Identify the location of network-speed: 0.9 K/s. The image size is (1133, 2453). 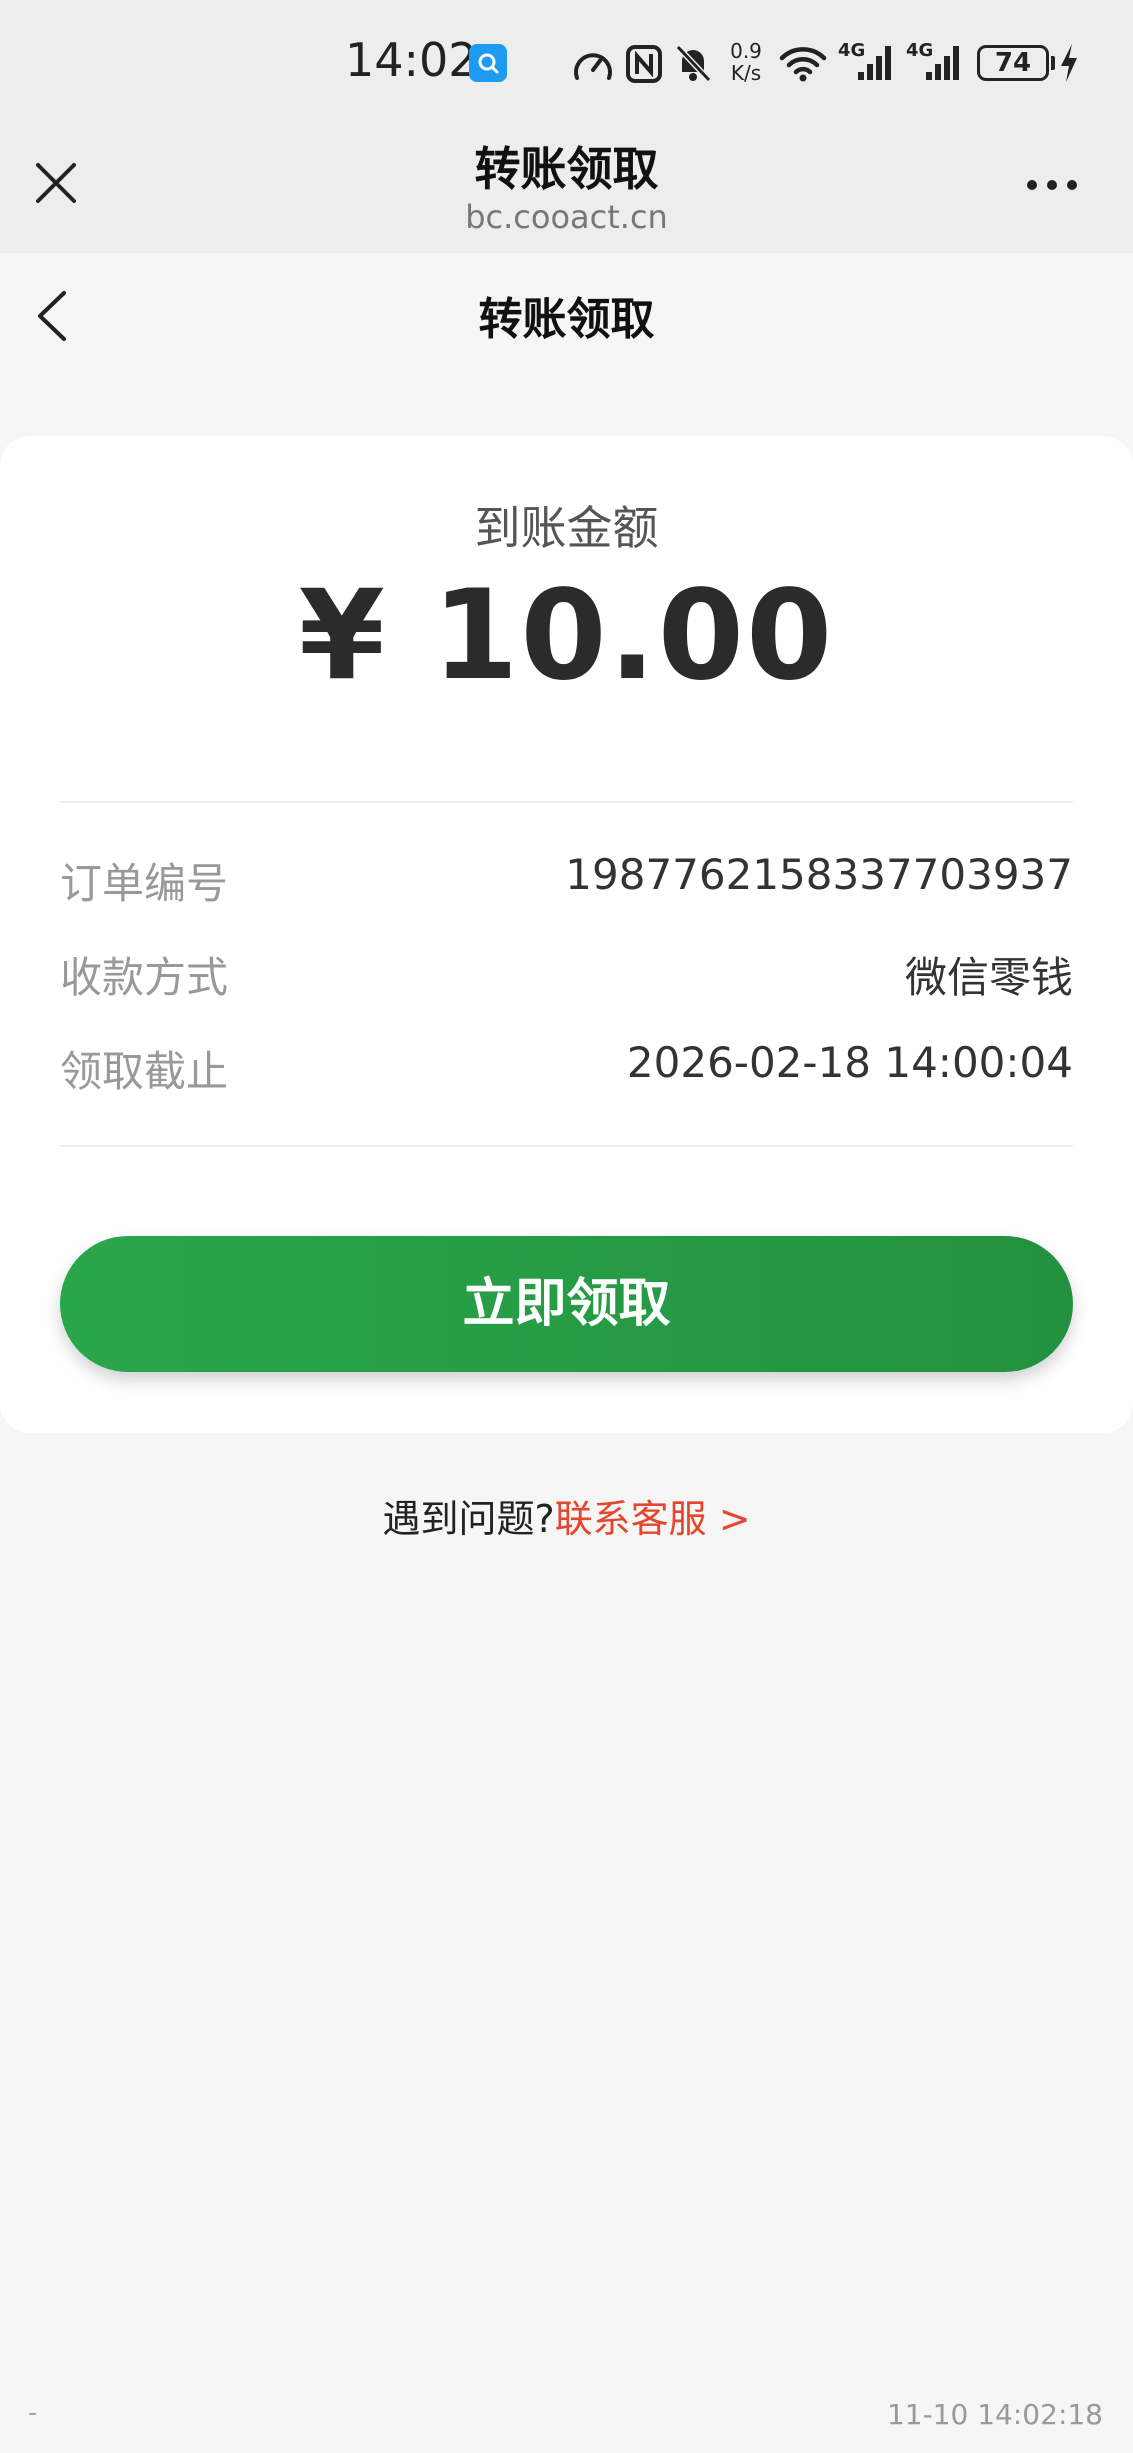
(746, 62).